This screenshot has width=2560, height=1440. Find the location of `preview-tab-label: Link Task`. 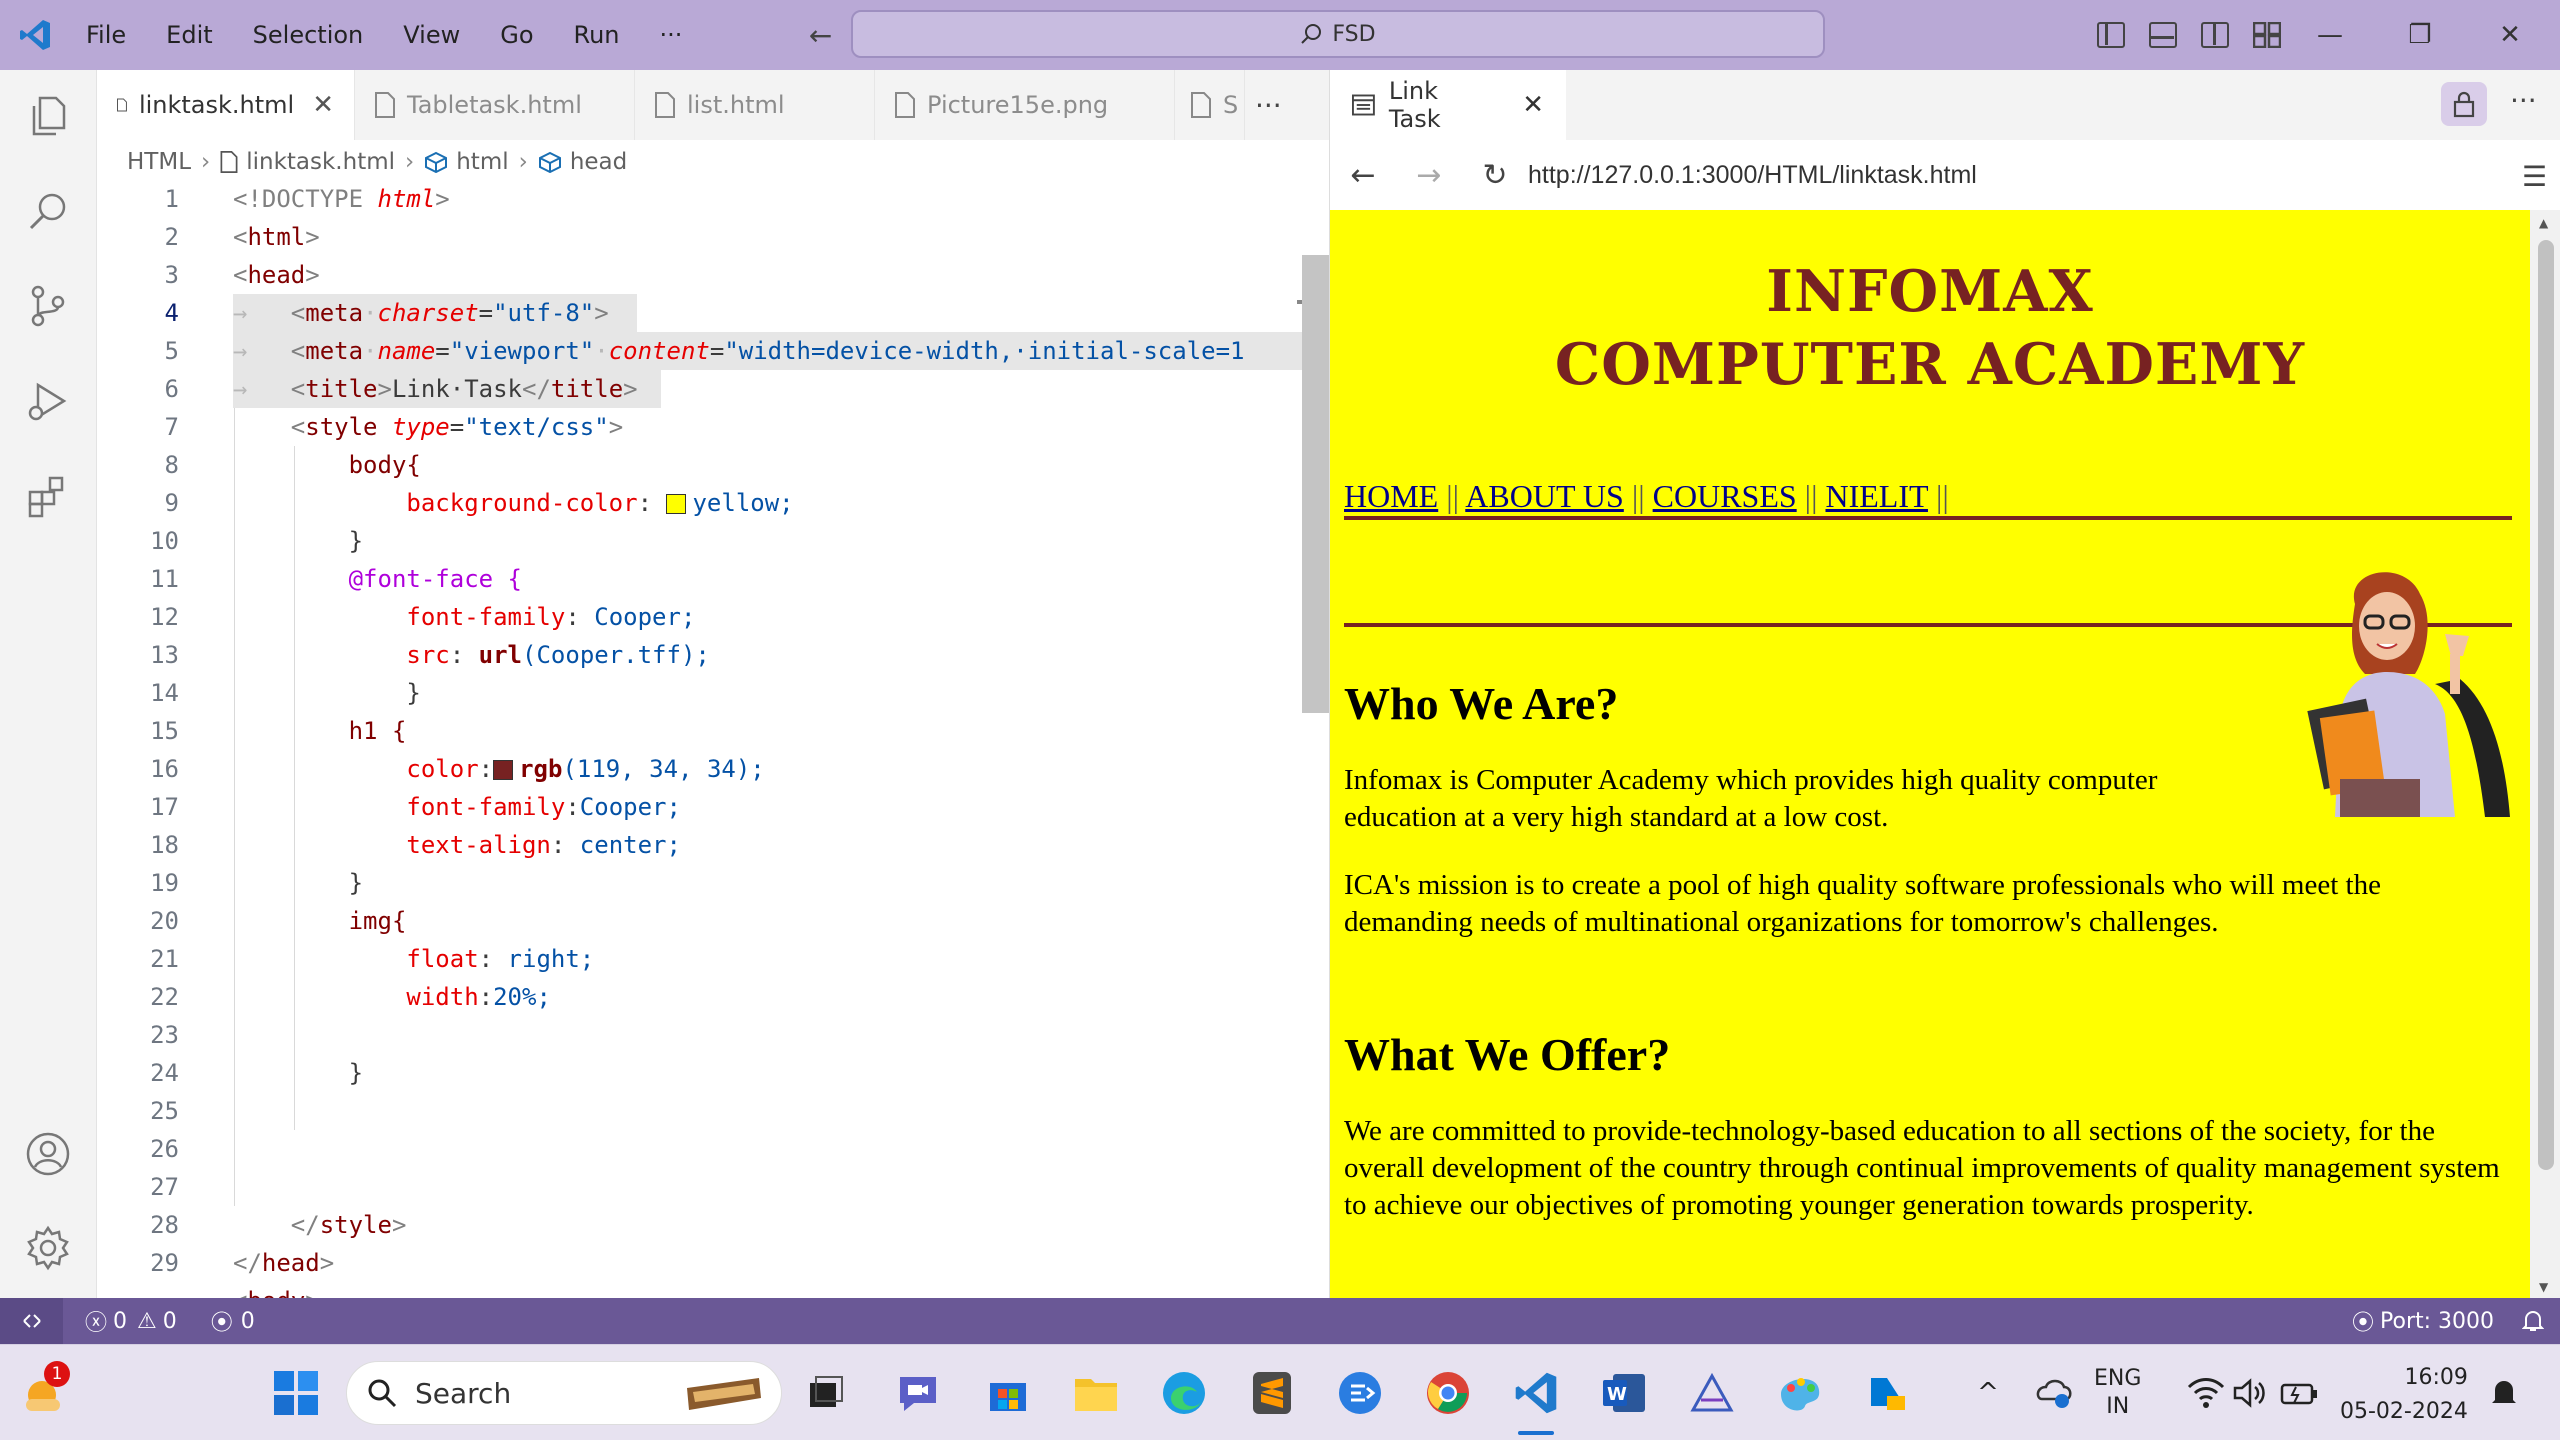

preview-tab-label: Link Task is located at coordinates (1414, 105).